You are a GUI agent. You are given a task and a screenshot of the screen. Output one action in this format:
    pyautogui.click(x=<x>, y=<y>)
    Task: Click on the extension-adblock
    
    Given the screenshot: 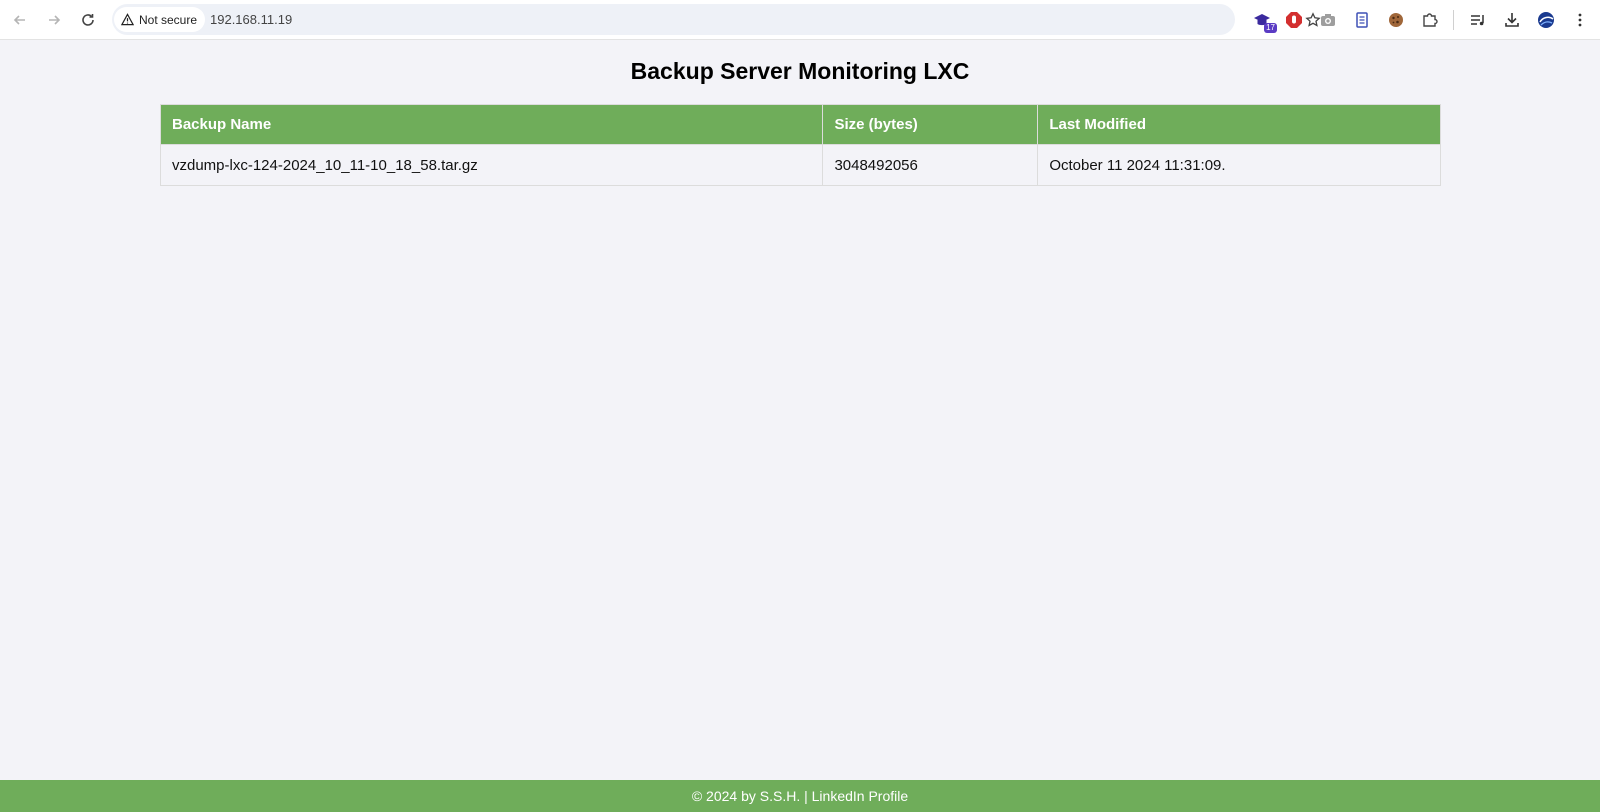 What is the action you would take?
    pyautogui.click(x=1294, y=20)
    